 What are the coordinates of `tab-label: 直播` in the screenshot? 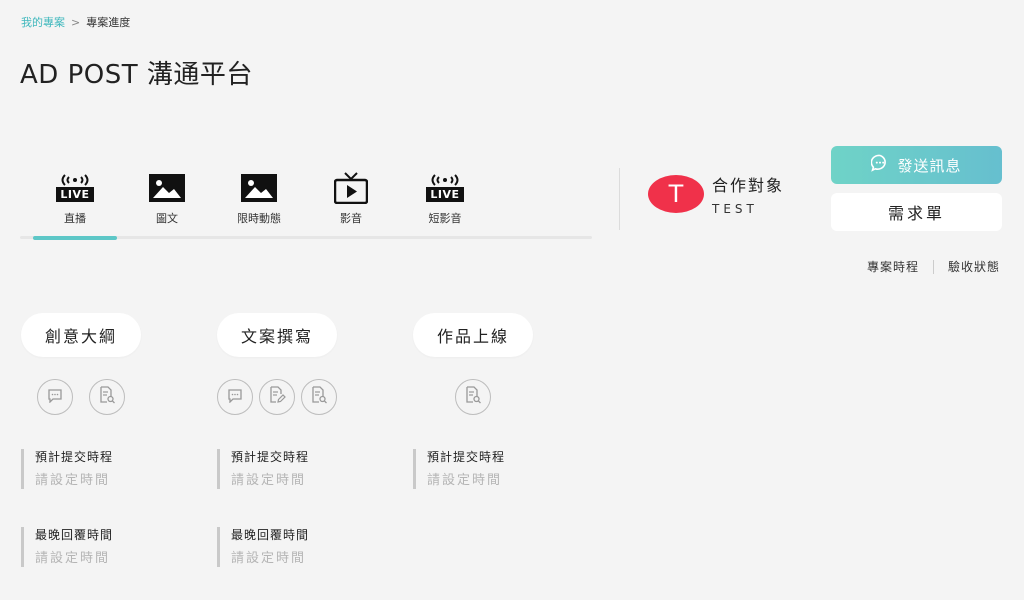 It's located at (75, 218).